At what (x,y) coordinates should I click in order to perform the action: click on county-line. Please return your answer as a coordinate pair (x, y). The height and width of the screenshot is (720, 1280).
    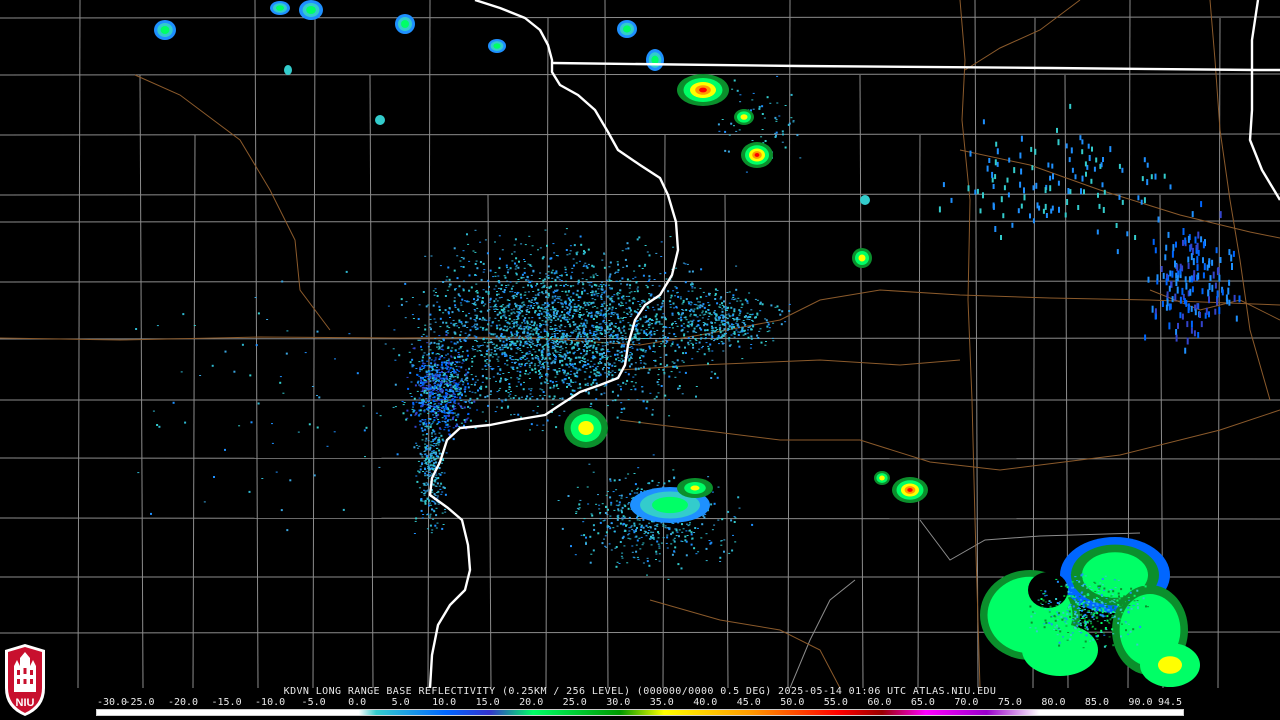
    Looking at the image, I should click on (726, 441).